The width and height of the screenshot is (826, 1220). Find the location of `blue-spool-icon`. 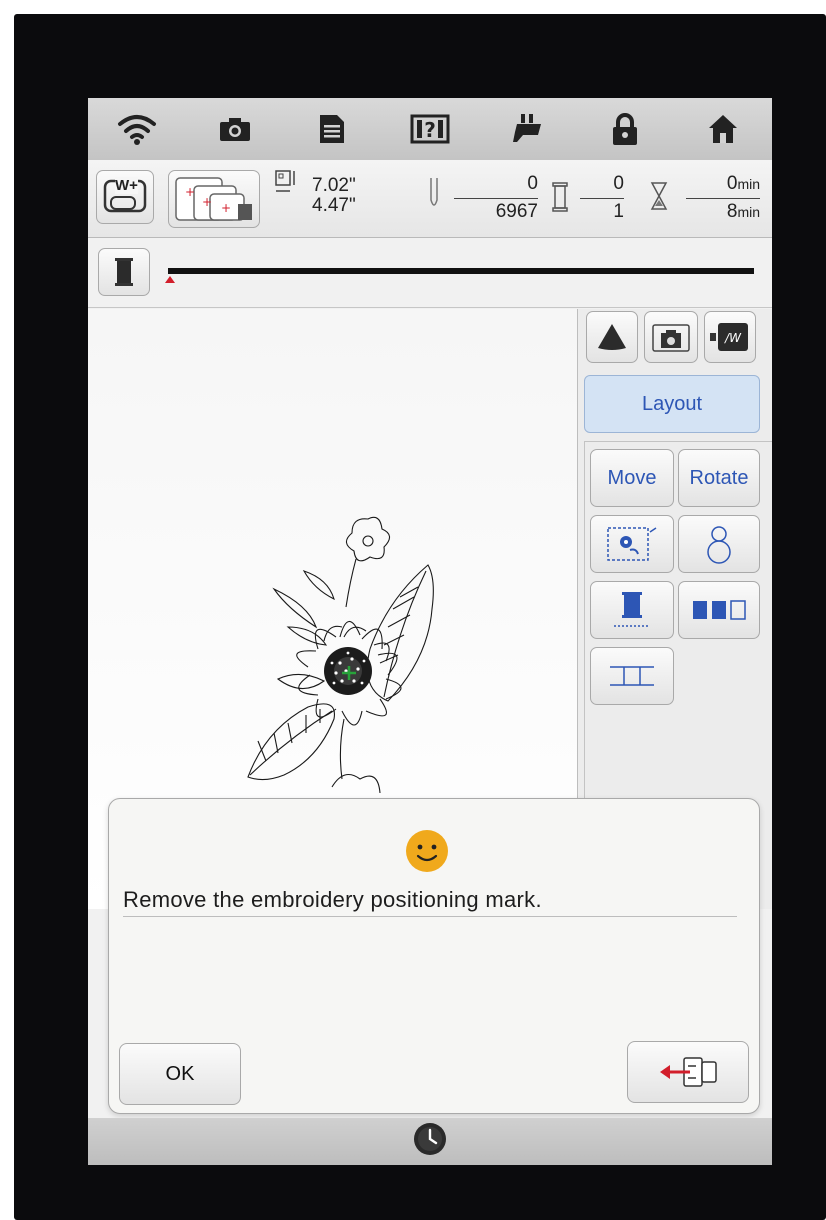

blue-spool-icon is located at coordinates (632, 609).